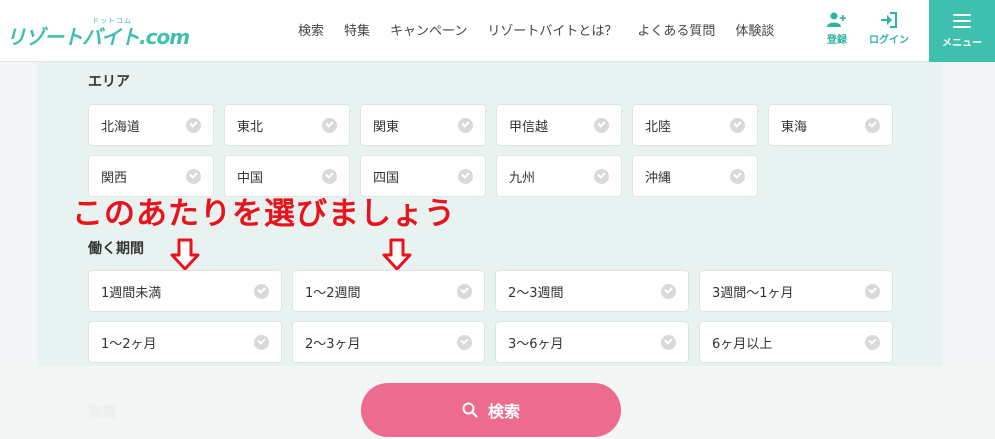 This screenshot has height=439, width=995. I want to click on add-user-icon, so click(836, 19).